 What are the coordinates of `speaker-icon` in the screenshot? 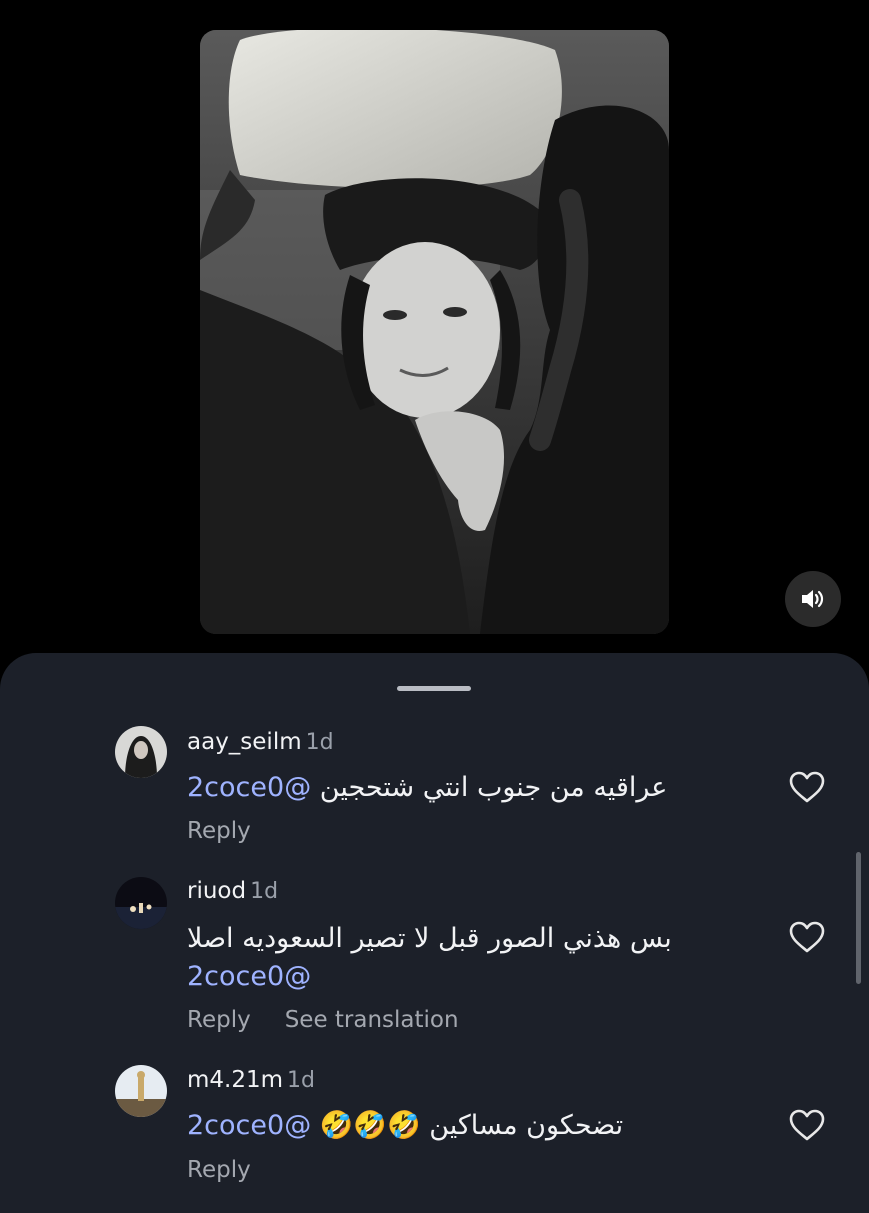 It's located at (813, 599).